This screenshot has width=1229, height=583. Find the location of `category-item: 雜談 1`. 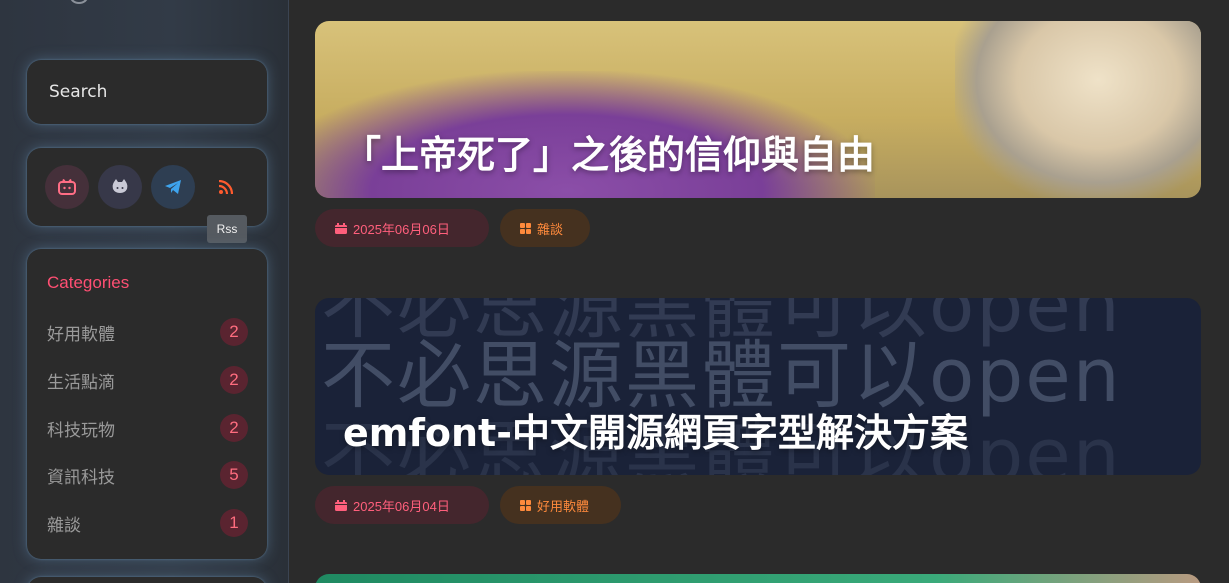

category-item: 雜談 1 is located at coordinates (147, 523).